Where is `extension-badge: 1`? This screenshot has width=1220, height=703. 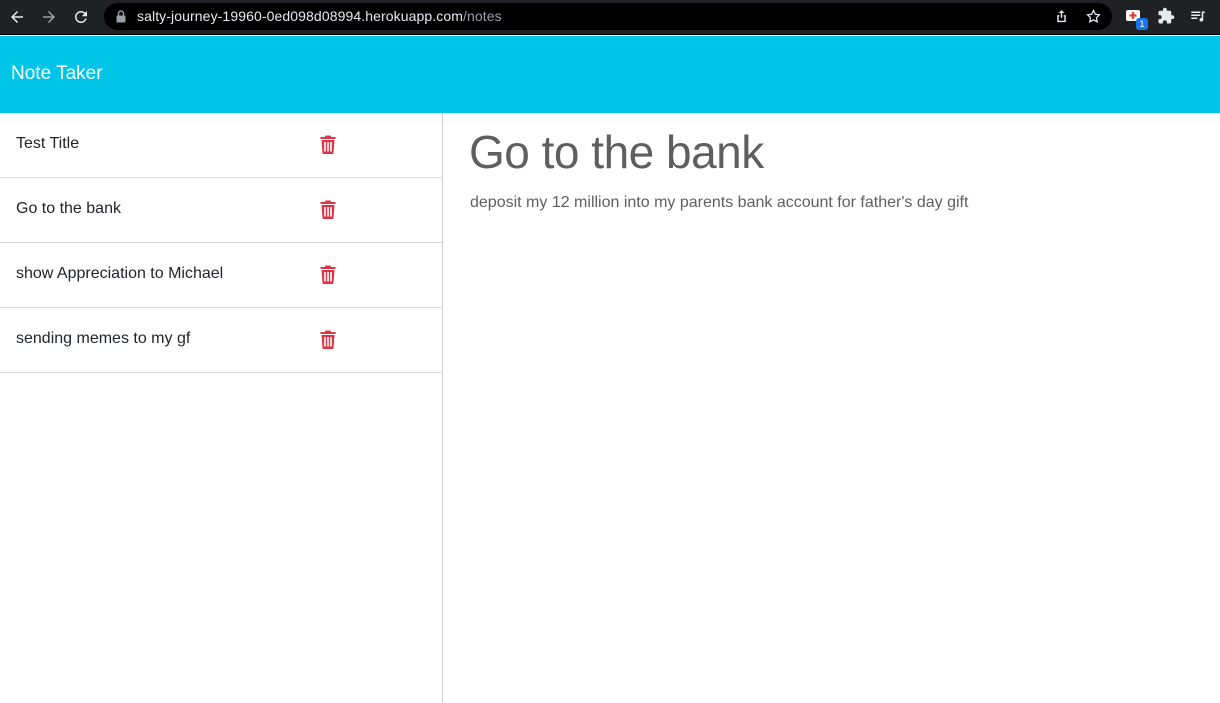
extension-badge: 1 is located at coordinates (1142, 24).